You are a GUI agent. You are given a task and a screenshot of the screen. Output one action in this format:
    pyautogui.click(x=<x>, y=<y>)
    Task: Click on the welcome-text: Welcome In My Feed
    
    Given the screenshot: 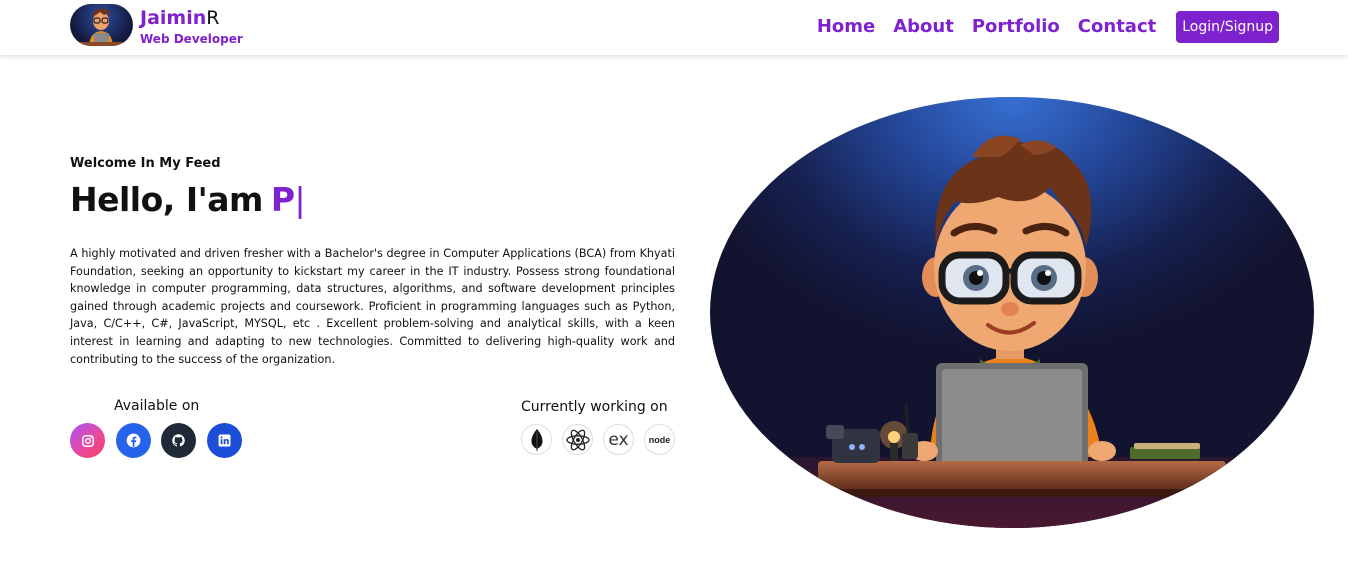 What is the action you would take?
    pyautogui.click(x=145, y=163)
    